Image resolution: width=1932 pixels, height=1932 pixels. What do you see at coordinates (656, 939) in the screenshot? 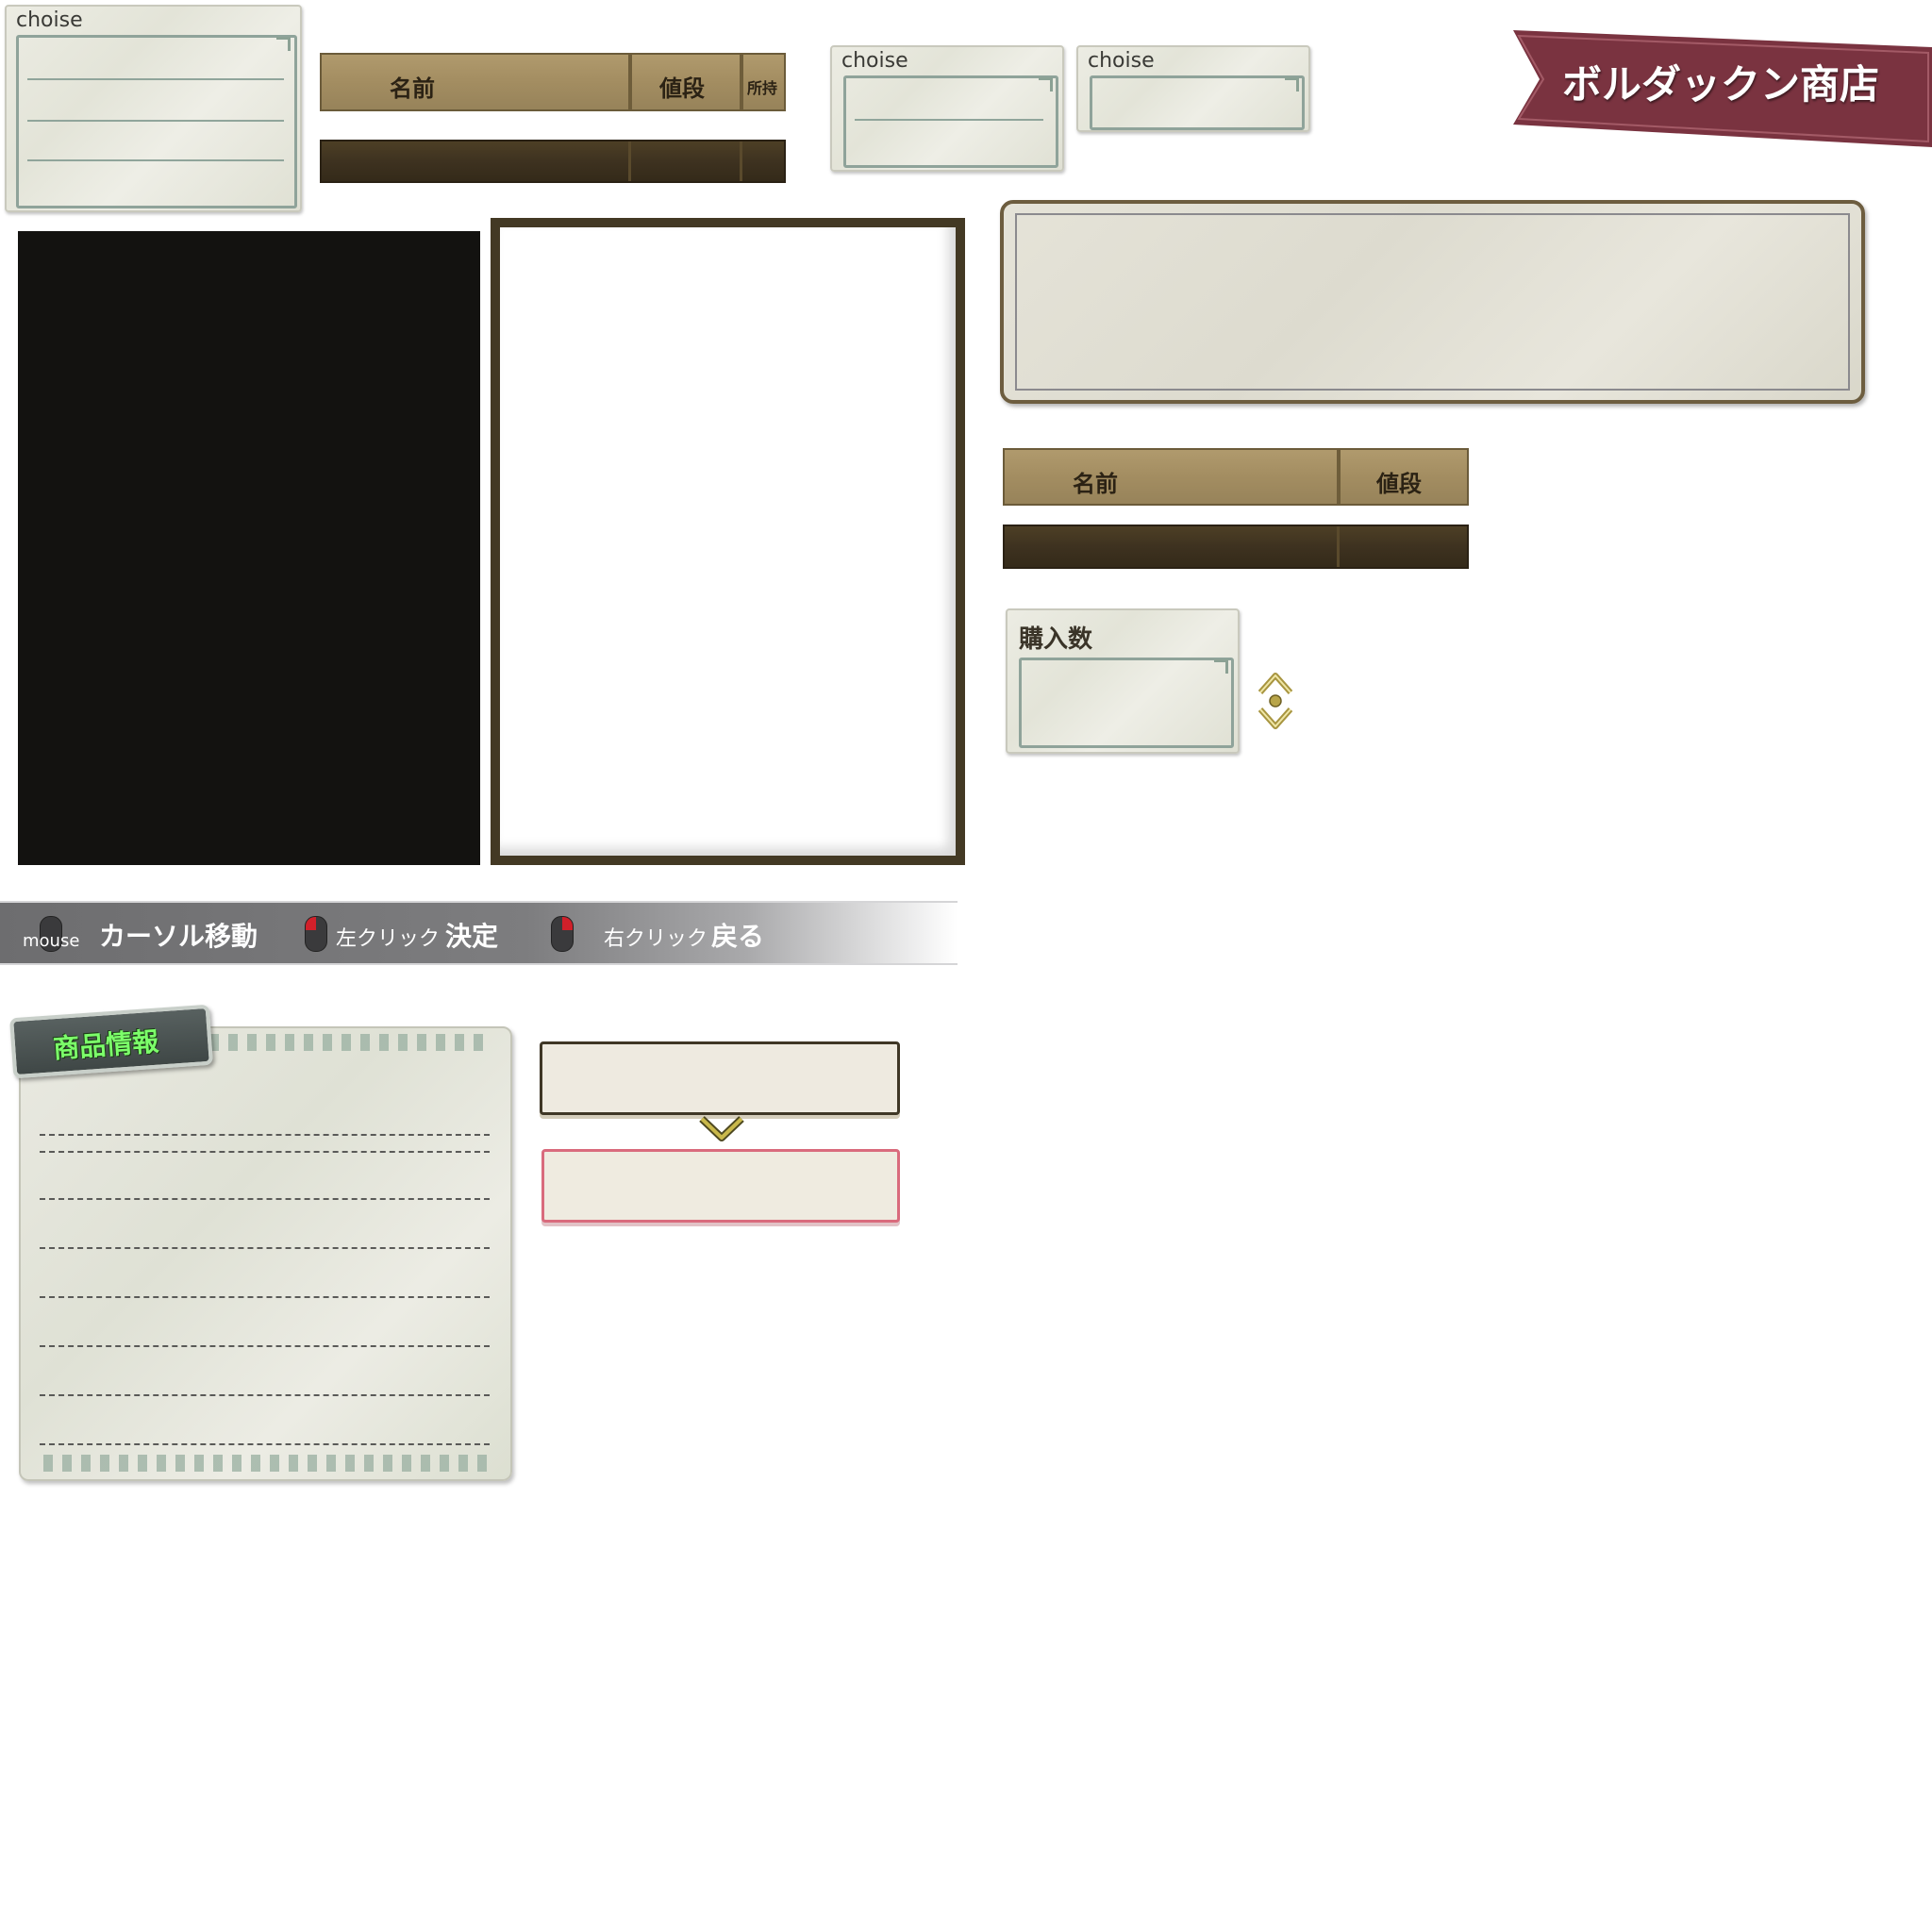
I see `right-click-label: 右クリック` at bounding box center [656, 939].